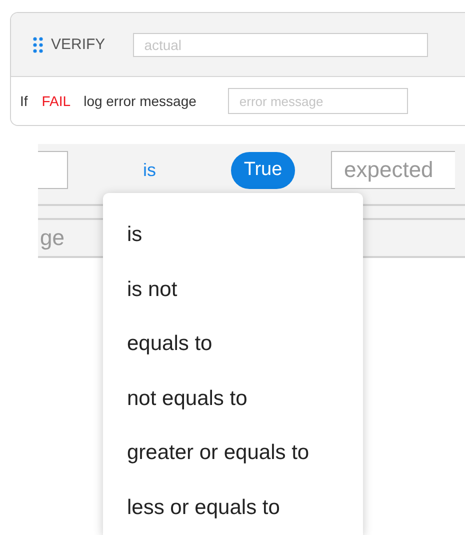 The image size is (465, 535). Describe the element at coordinates (56, 101) in the screenshot. I see `outcome-label: FAIL` at that location.